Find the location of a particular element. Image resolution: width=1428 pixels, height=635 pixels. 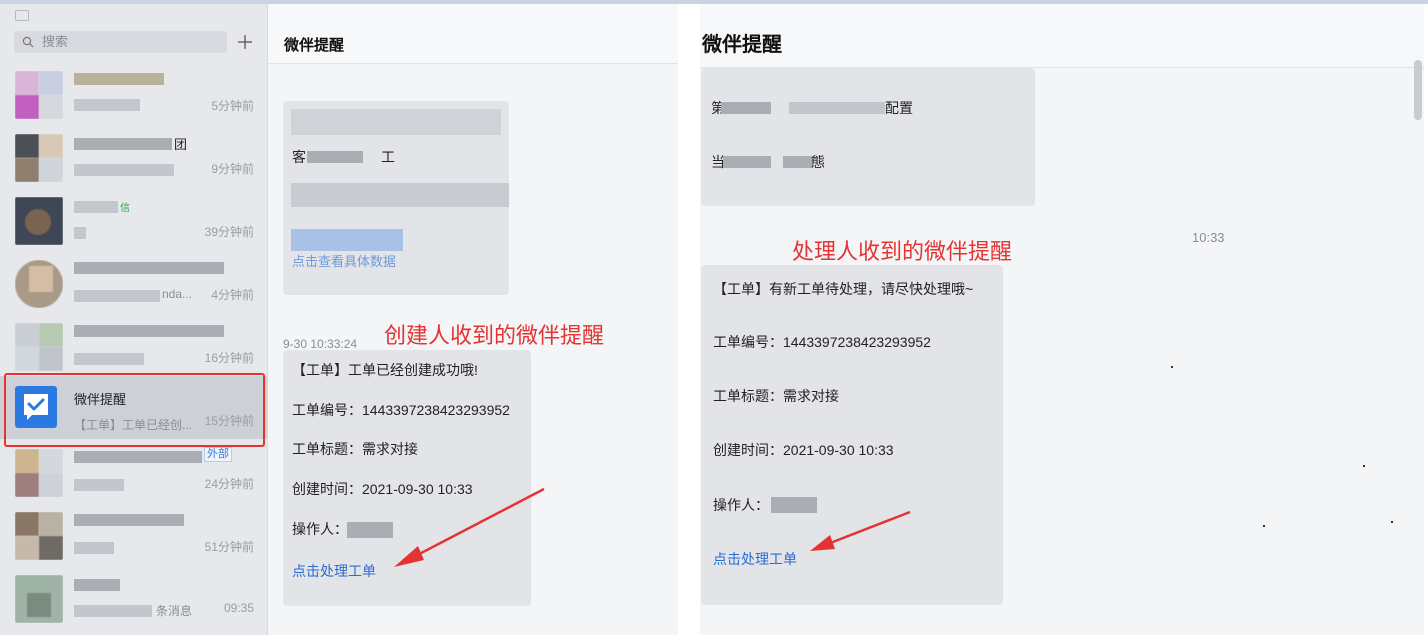

divider is located at coordinates (689, 319).